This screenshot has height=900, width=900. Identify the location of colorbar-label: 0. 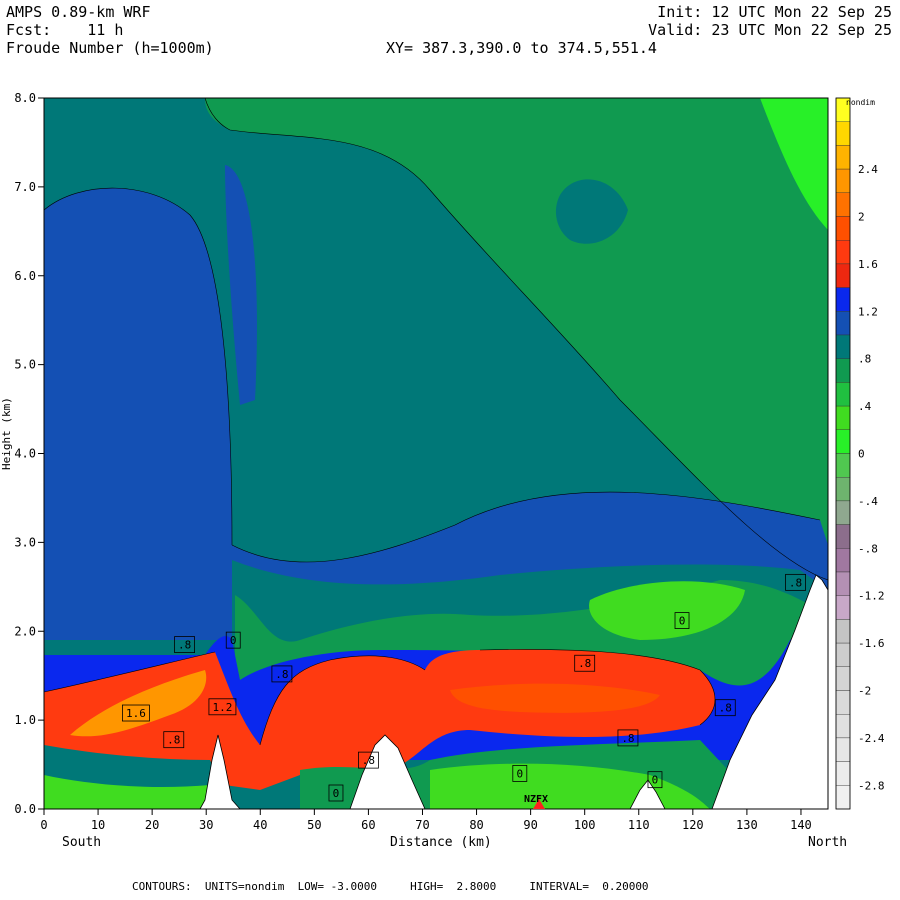
(861, 454).